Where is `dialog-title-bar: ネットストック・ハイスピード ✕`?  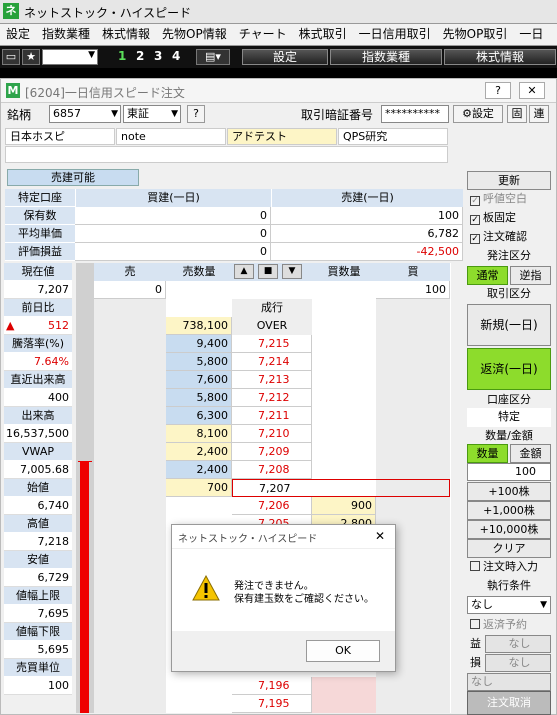 dialog-title-bar: ネットストック・ハイスピード ✕ is located at coordinates (283, 537).